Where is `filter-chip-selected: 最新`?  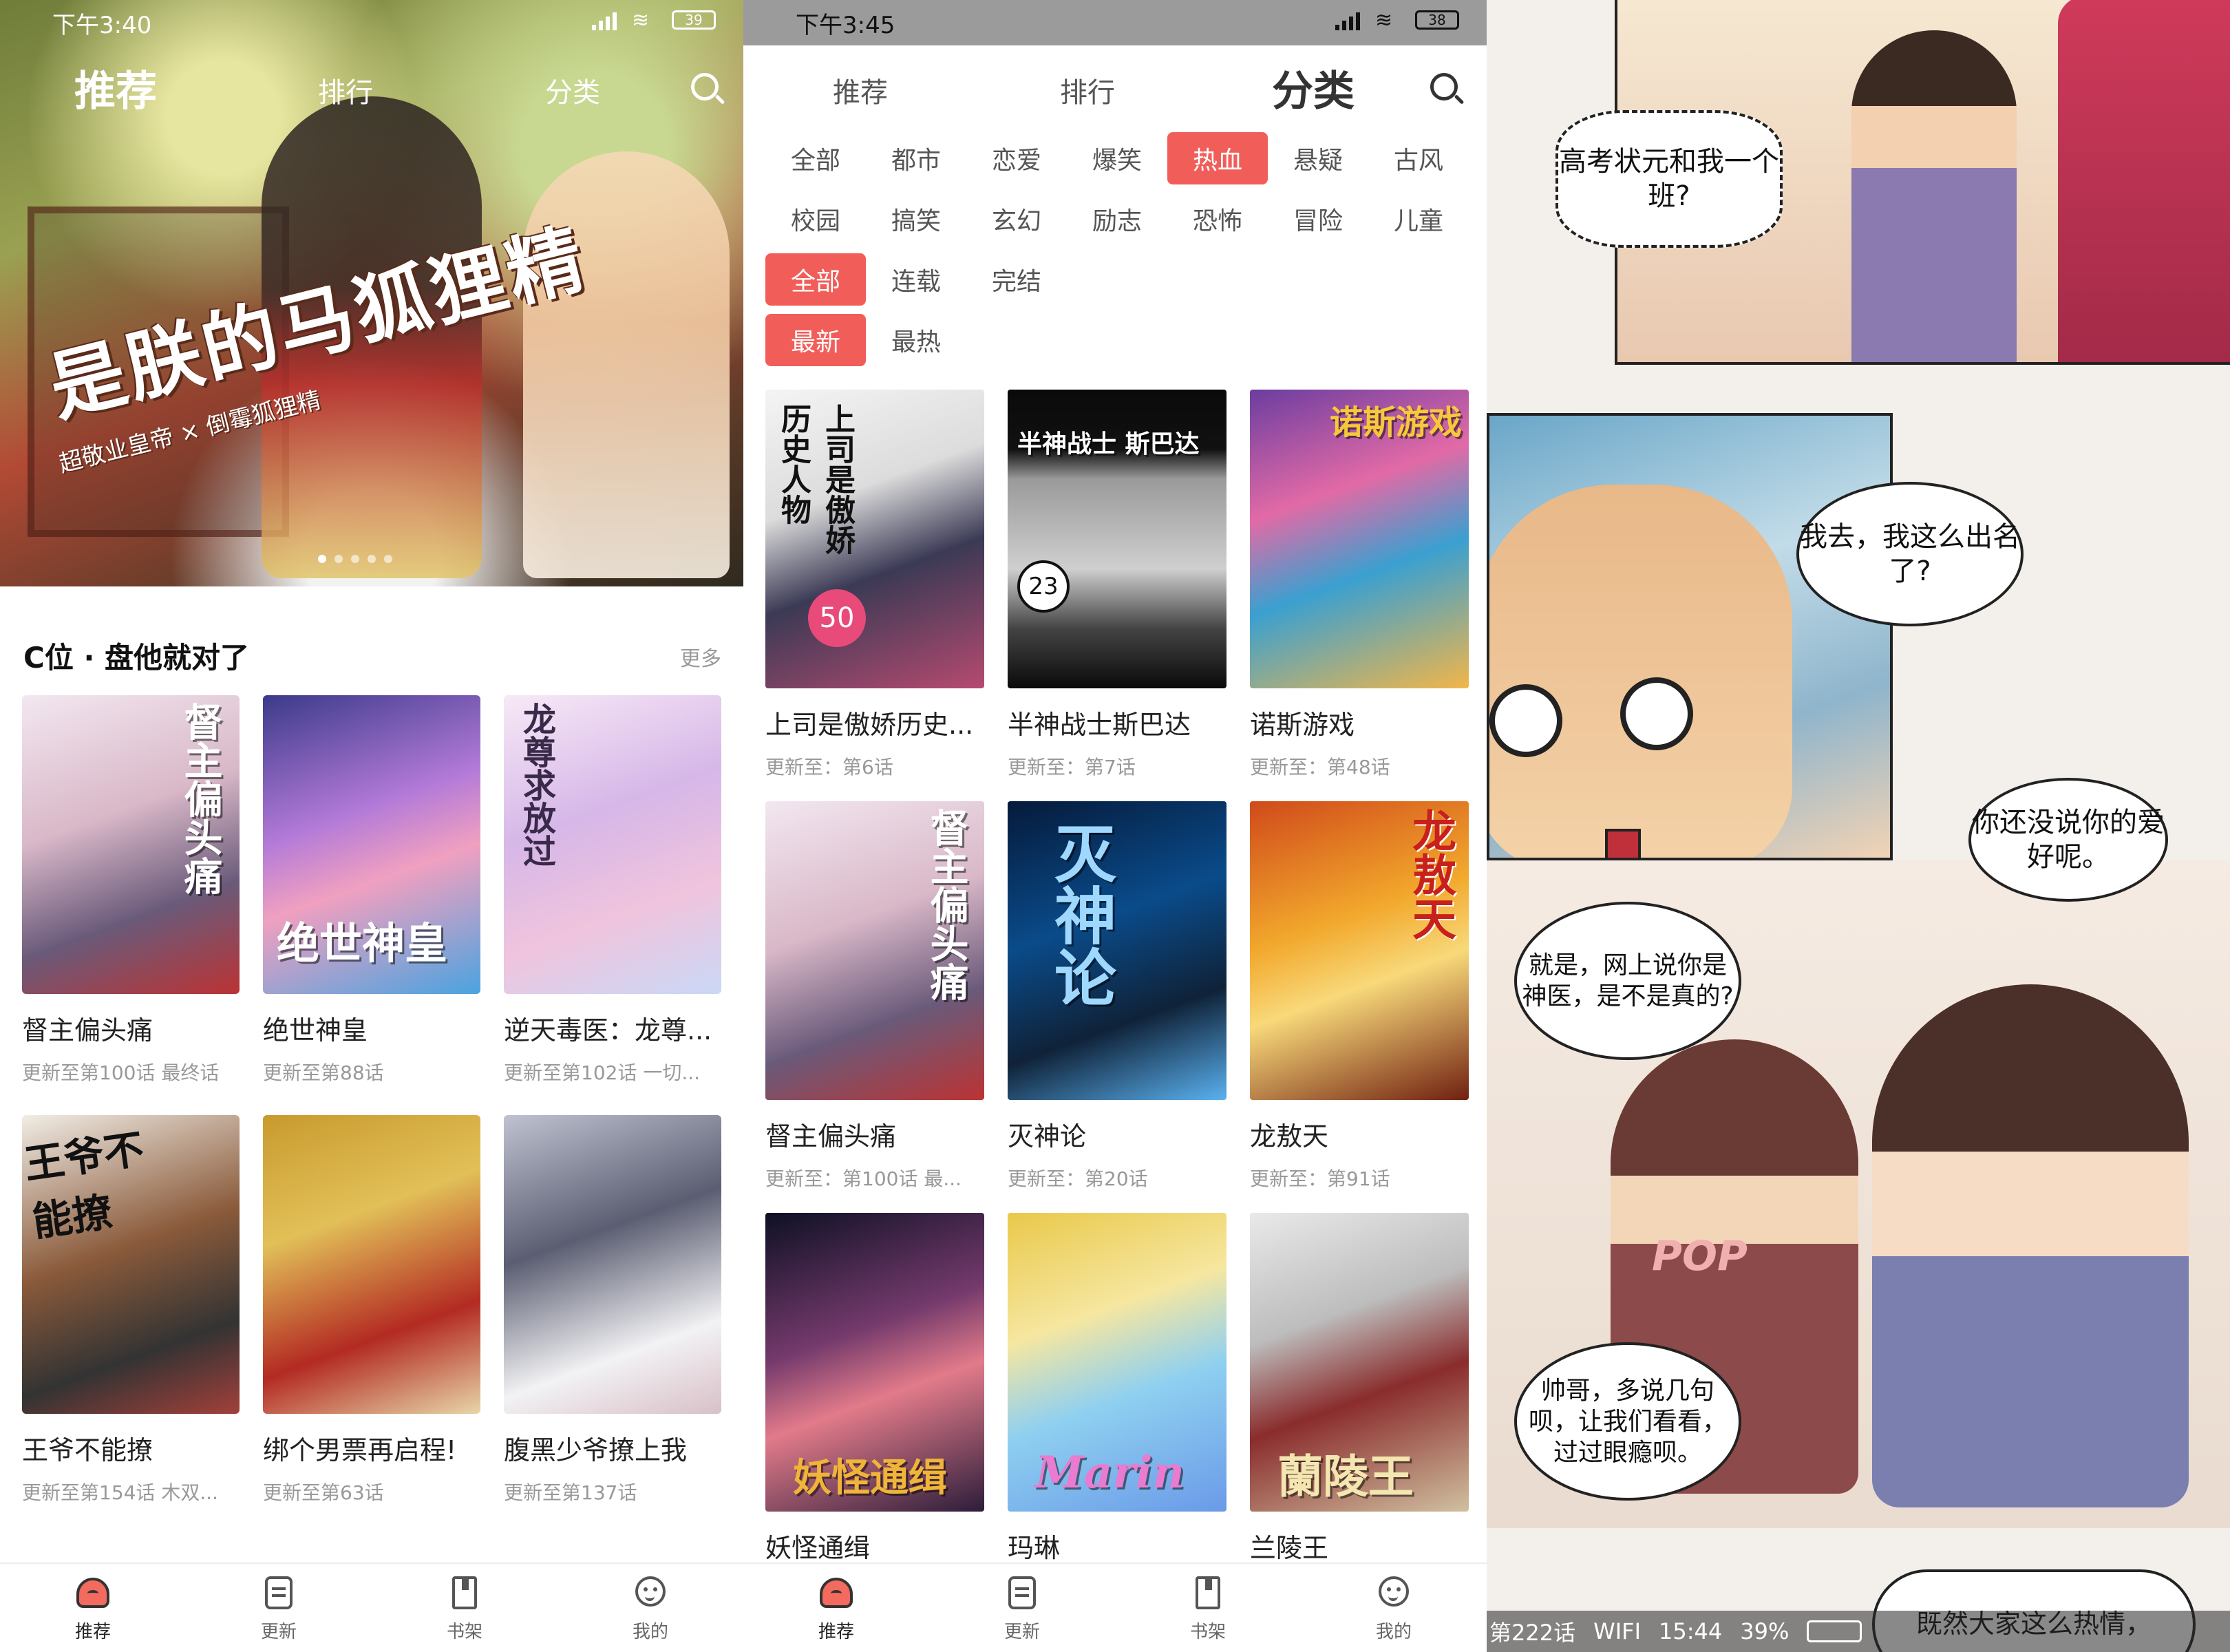
filter-chip-selected: 最新 is located at coordinates (815, 340).